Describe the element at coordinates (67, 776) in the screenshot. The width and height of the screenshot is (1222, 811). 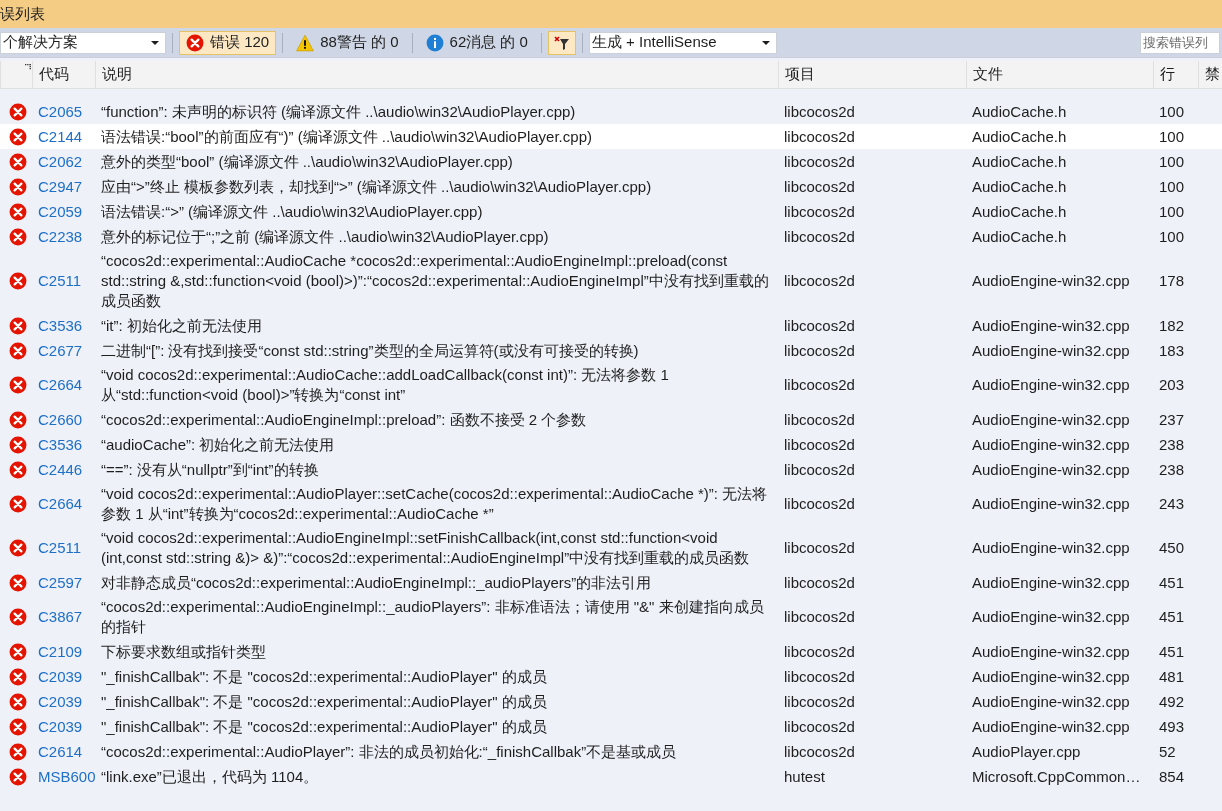
I see `error-code-link: MSB600` at that location.